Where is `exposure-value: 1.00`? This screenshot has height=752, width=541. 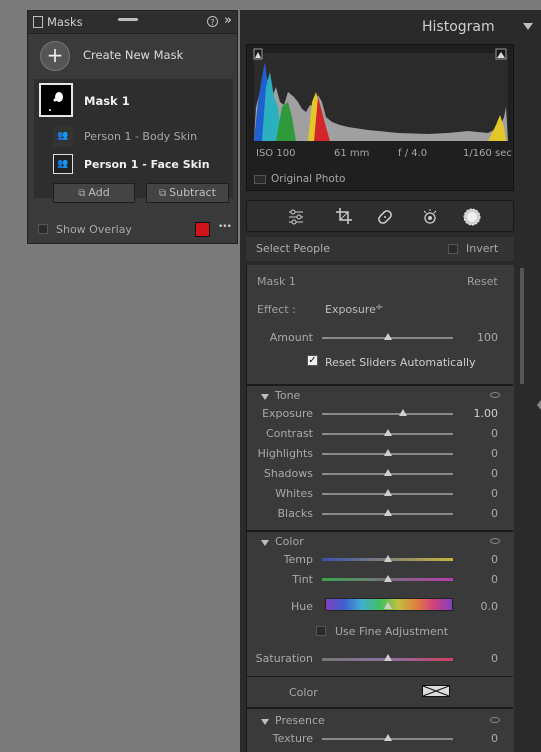
exposure-value: 1.00 is located at coordinates (478, 413).